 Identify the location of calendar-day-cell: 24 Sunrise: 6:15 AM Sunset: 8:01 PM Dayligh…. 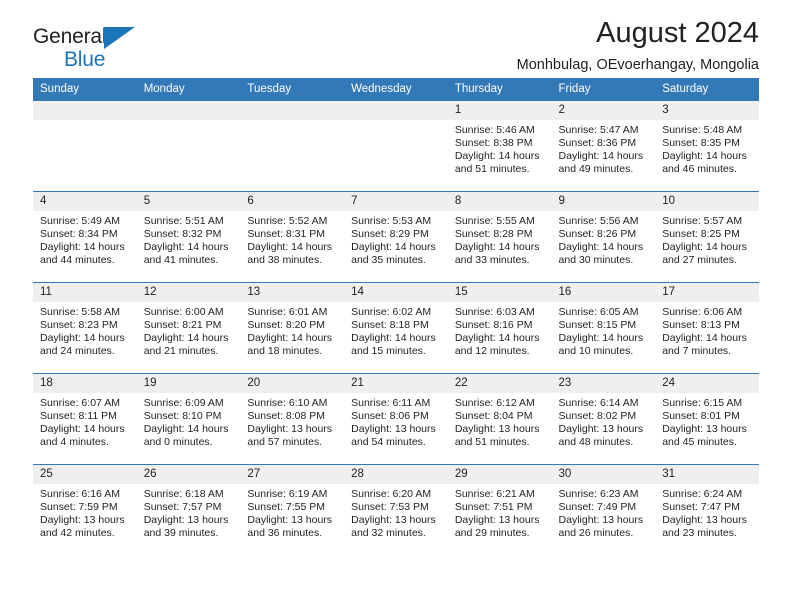
(707, 419).